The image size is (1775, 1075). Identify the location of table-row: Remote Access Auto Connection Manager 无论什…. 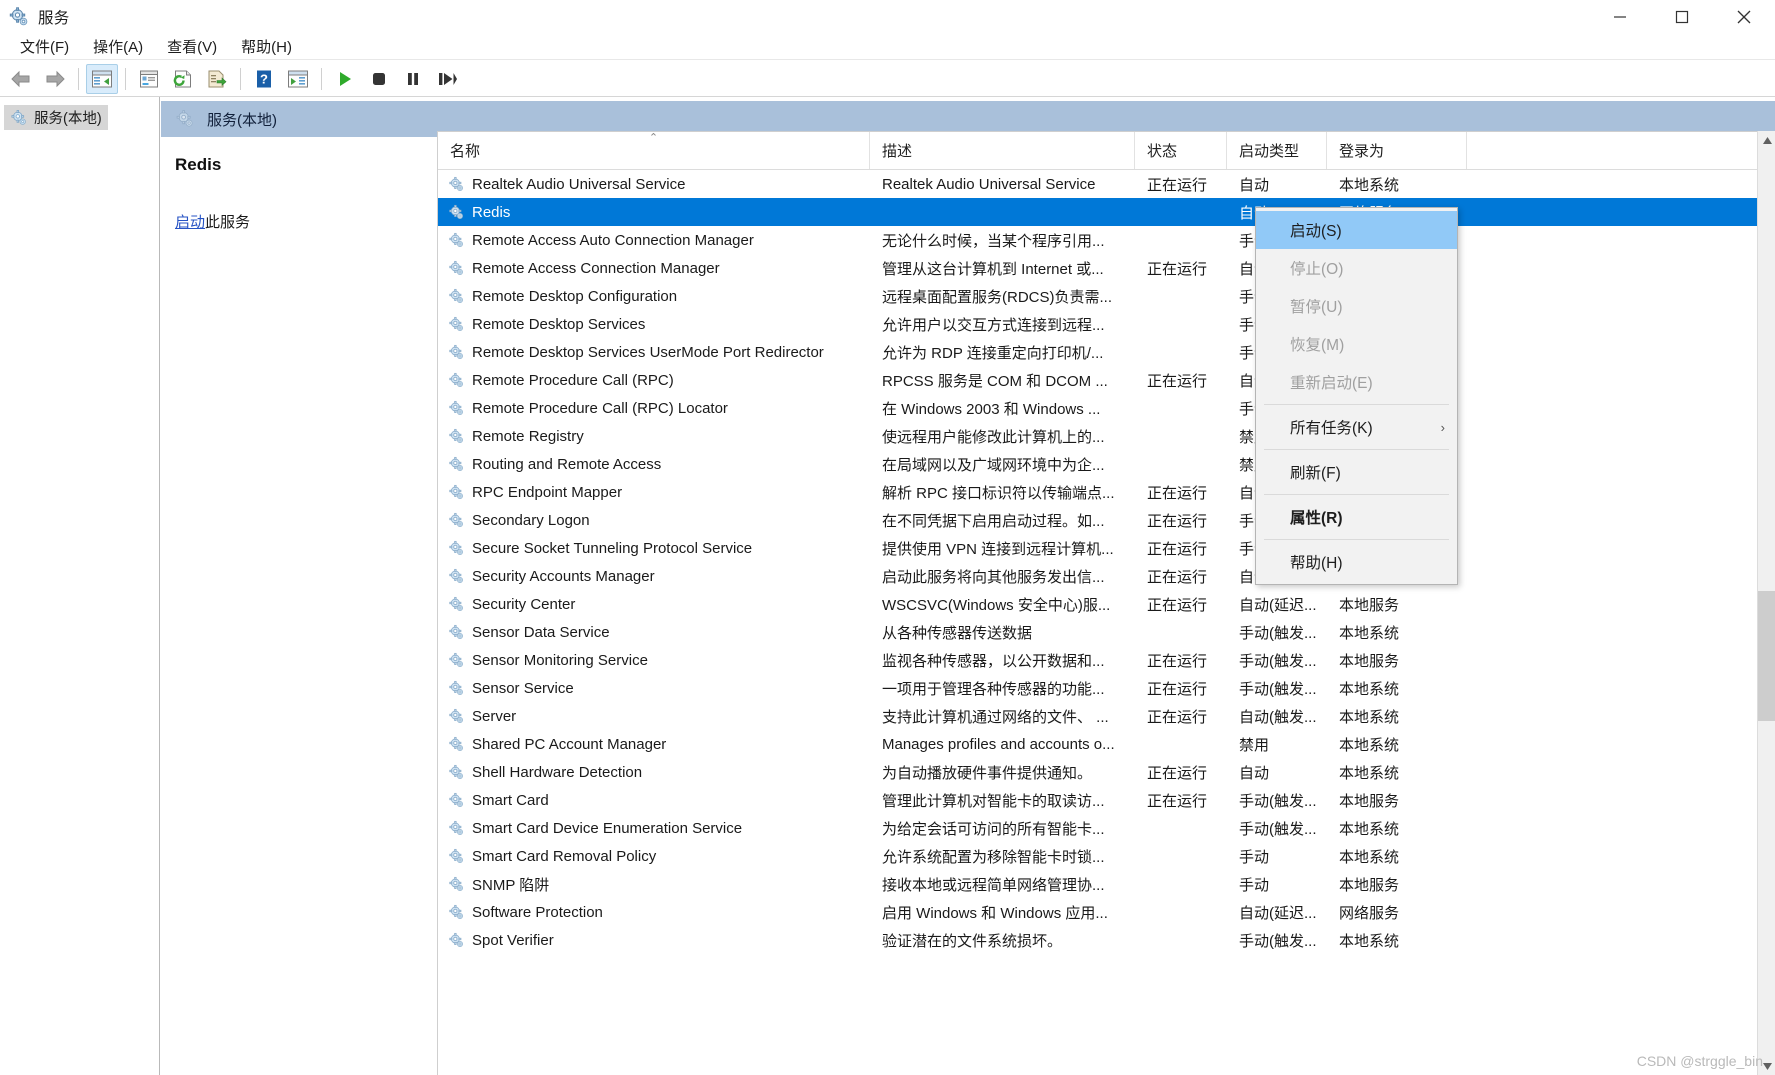
(1106, 240).